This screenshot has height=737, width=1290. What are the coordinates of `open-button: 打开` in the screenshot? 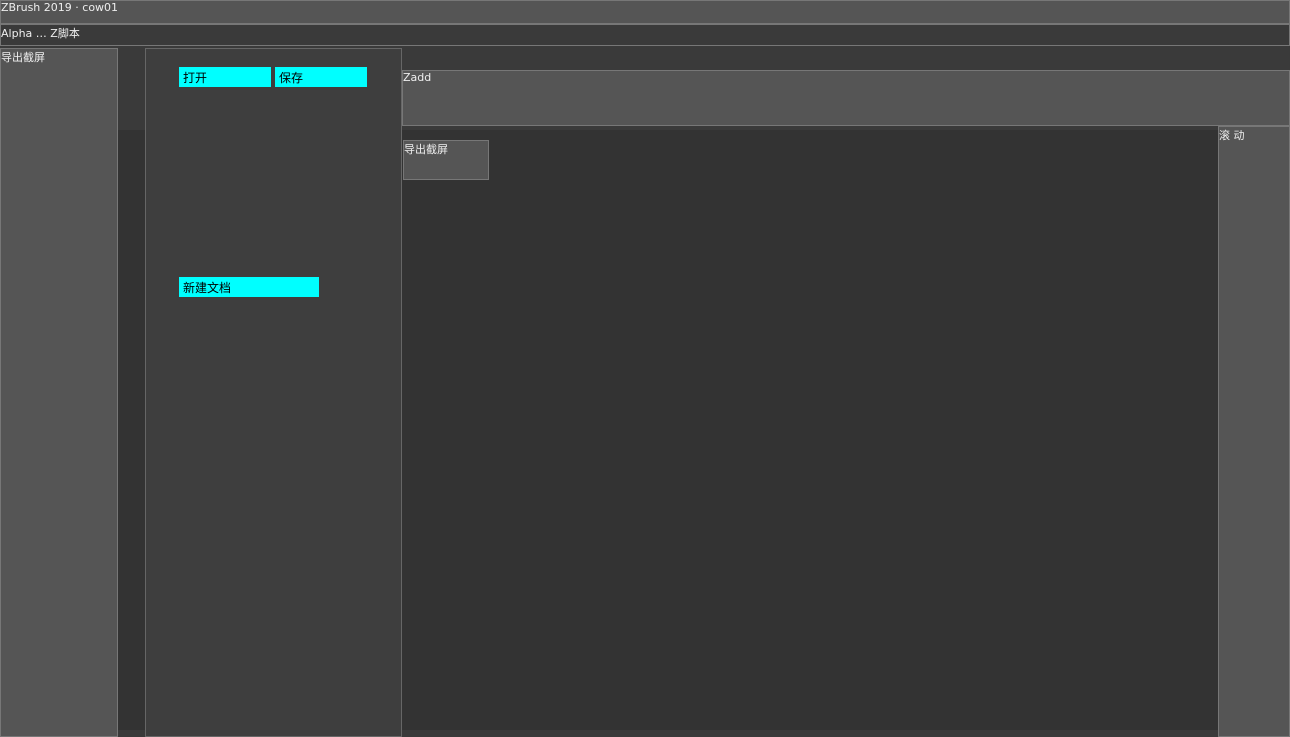 It's located at (225, 77).